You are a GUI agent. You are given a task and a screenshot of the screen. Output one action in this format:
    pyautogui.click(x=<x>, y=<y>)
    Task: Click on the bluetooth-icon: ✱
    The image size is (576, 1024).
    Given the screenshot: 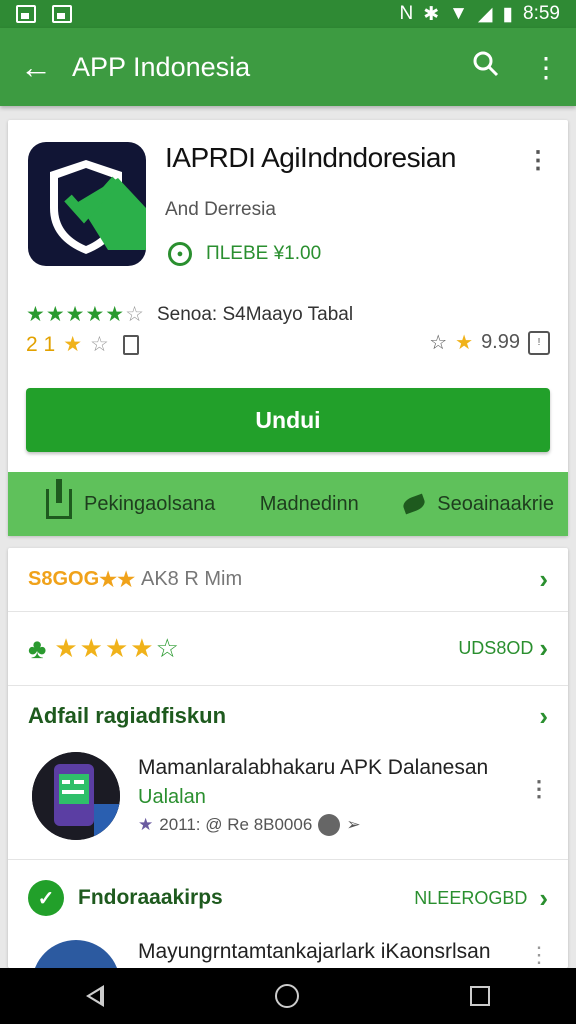 What is the action you would take?
    pyautogui.click(x=431, y=14)
    